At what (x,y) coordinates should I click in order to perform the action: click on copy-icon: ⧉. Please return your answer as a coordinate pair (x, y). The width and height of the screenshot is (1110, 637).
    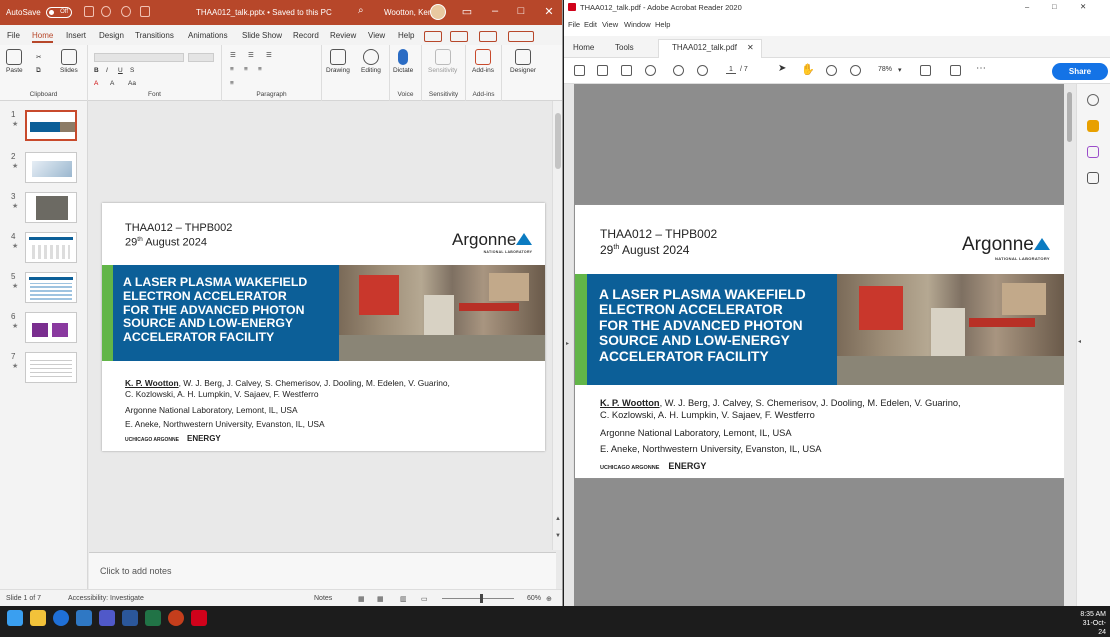
    Looking at the image, I should click on (38, 71).